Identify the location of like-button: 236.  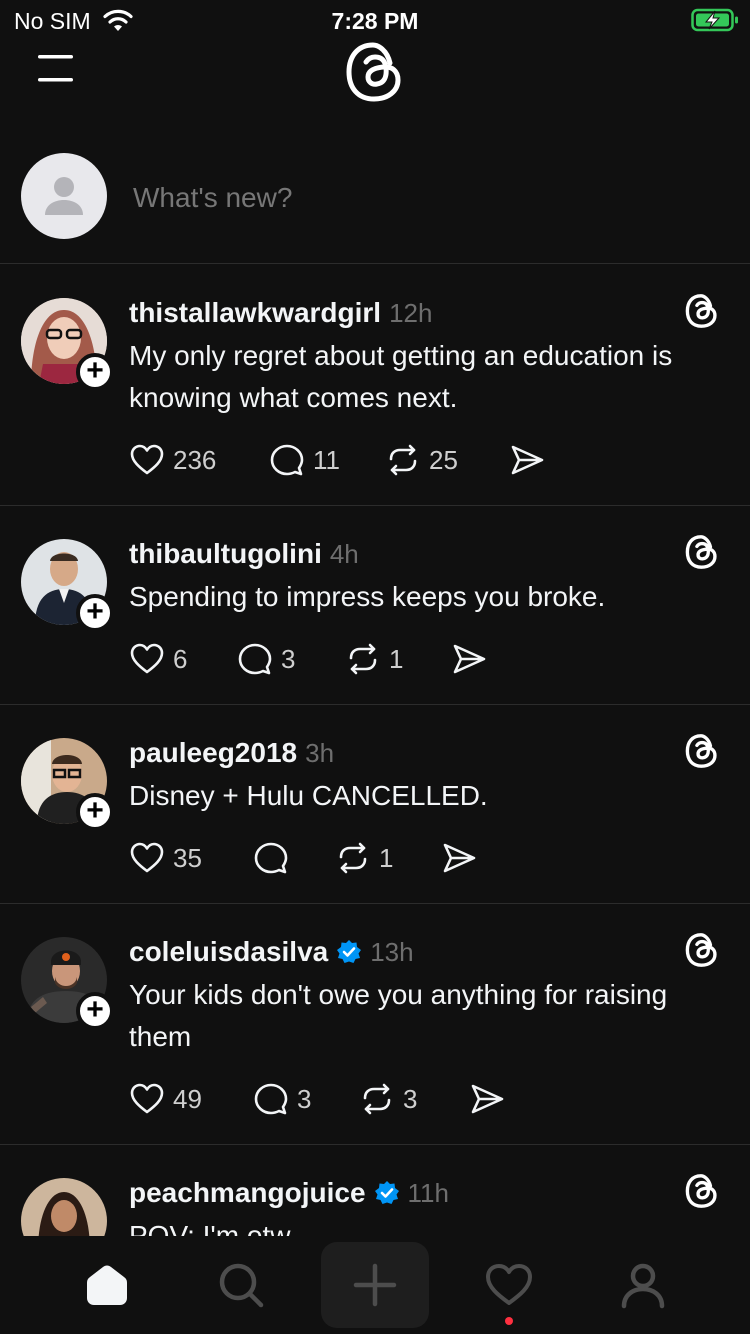
(199, 460).